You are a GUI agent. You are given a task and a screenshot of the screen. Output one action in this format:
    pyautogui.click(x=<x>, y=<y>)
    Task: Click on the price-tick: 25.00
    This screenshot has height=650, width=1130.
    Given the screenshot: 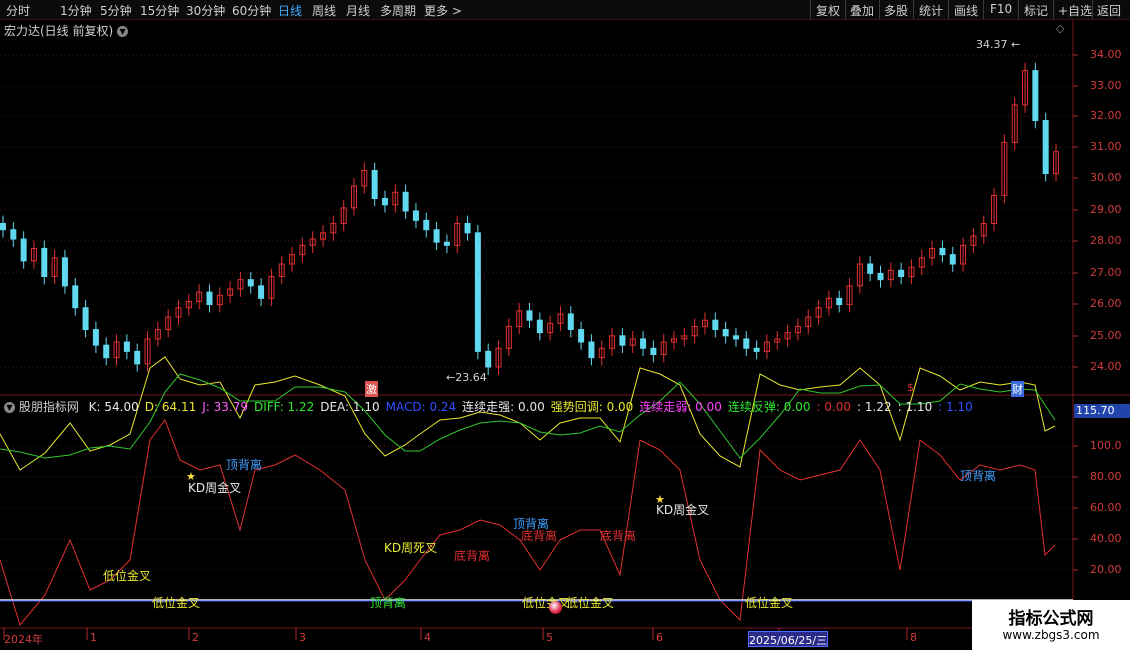 What is the action you would take?
    pyautogui.click(x=1106, y=335)
    